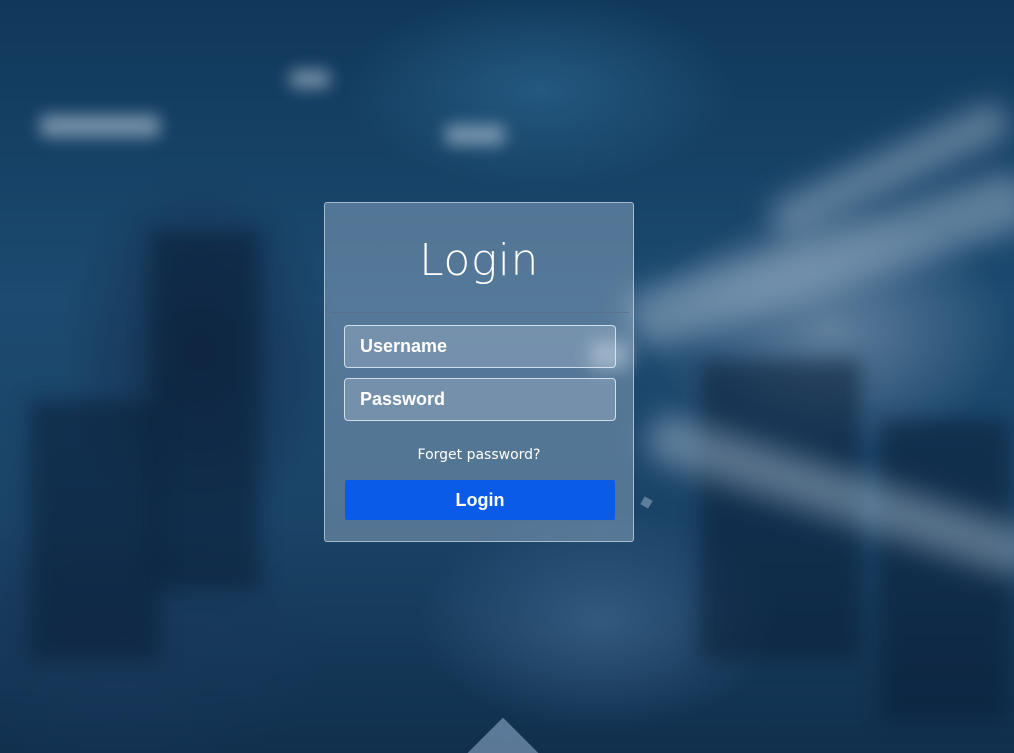 The height and width of the screenshot is (753, 1014). Describe the element at coordinates (480, 312) in the screenshot. I see `title-divider` at that location.